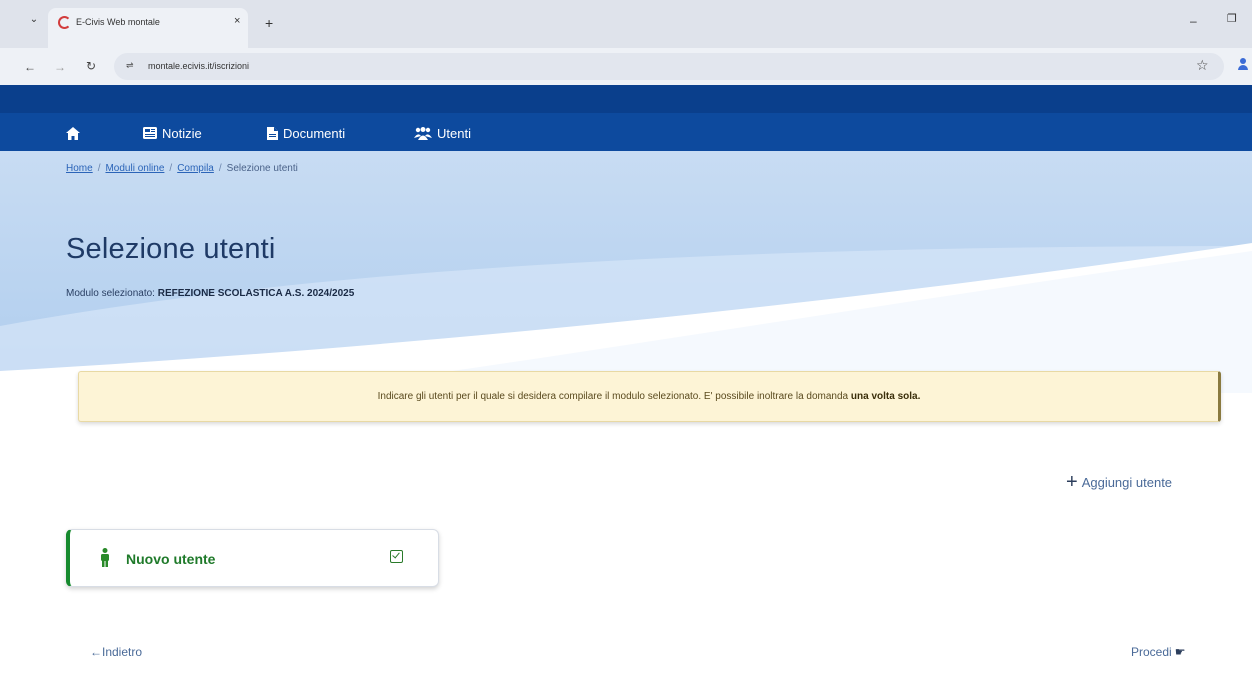  I want to click on site-header-top, so click(626, 99).